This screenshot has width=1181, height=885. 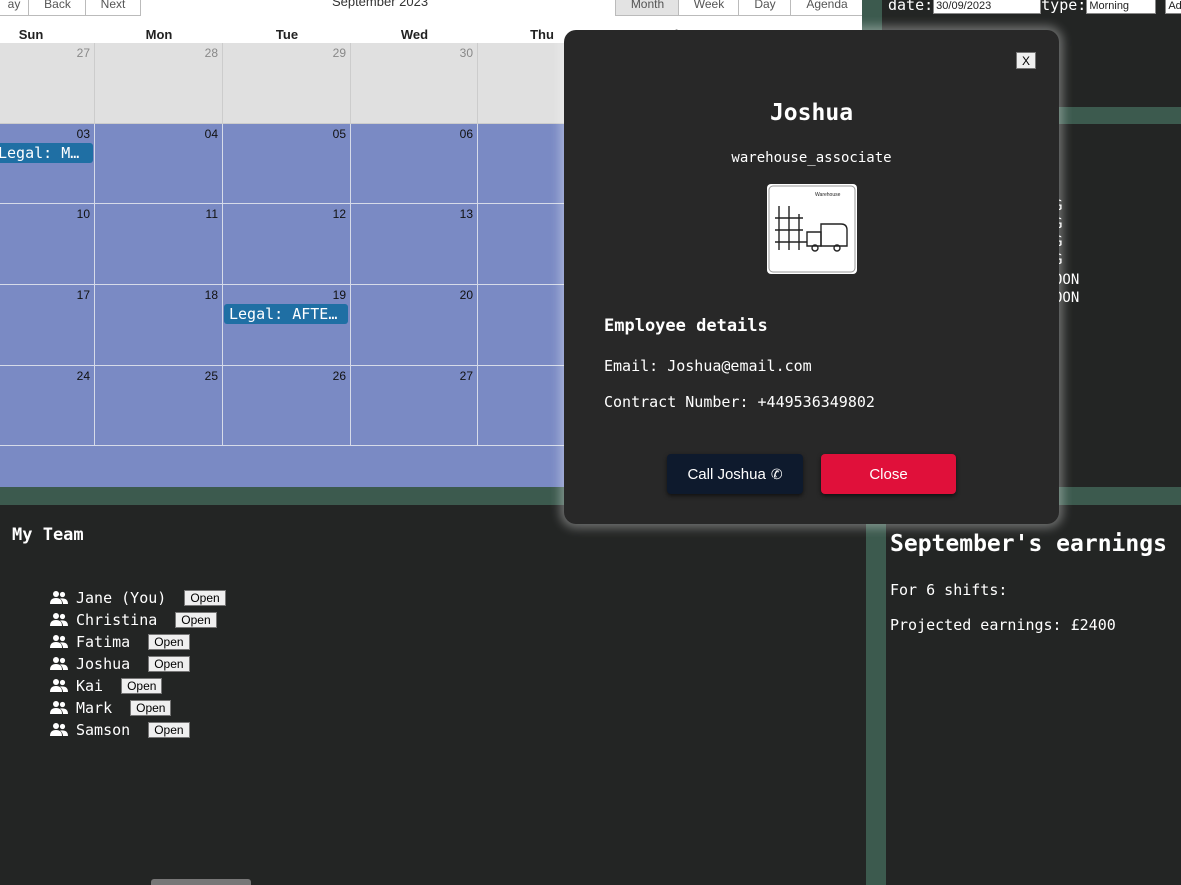 I want to click on team-member-row: Fatima Open, so click(x=120, y=642).